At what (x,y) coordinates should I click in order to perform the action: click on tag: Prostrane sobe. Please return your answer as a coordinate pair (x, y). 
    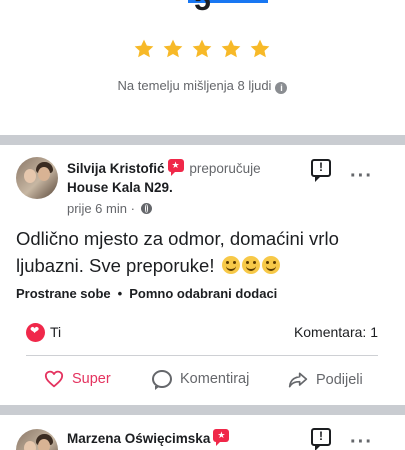
    Looking at the image, I should click on (63, 293).